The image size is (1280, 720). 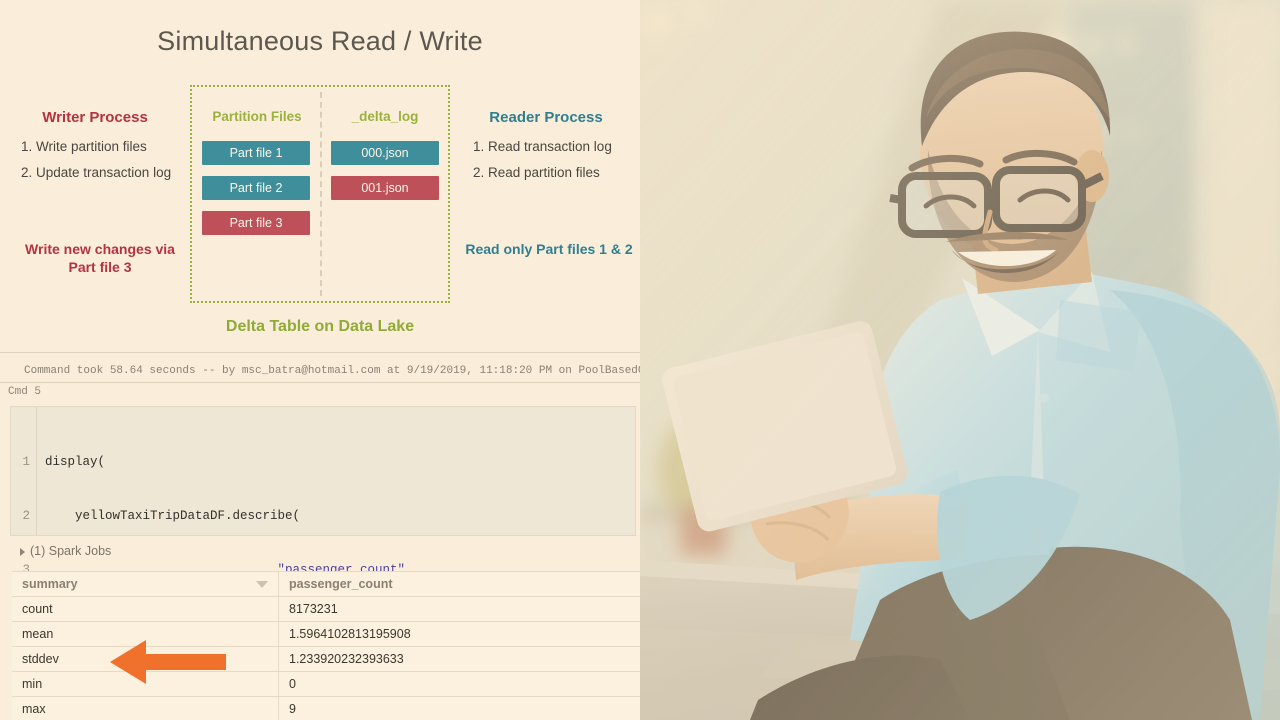 I want to click on cell-passenger-count: 1.233920232393633, so click(x=459, y=659).